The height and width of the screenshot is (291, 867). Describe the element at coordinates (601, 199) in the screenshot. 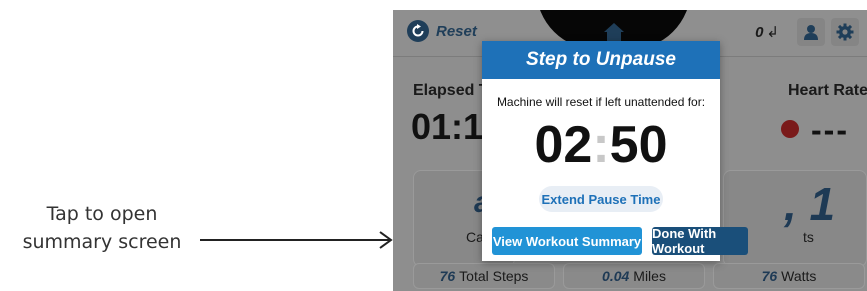

I see `extend-pause-button: Extend Pause Time` at that location.